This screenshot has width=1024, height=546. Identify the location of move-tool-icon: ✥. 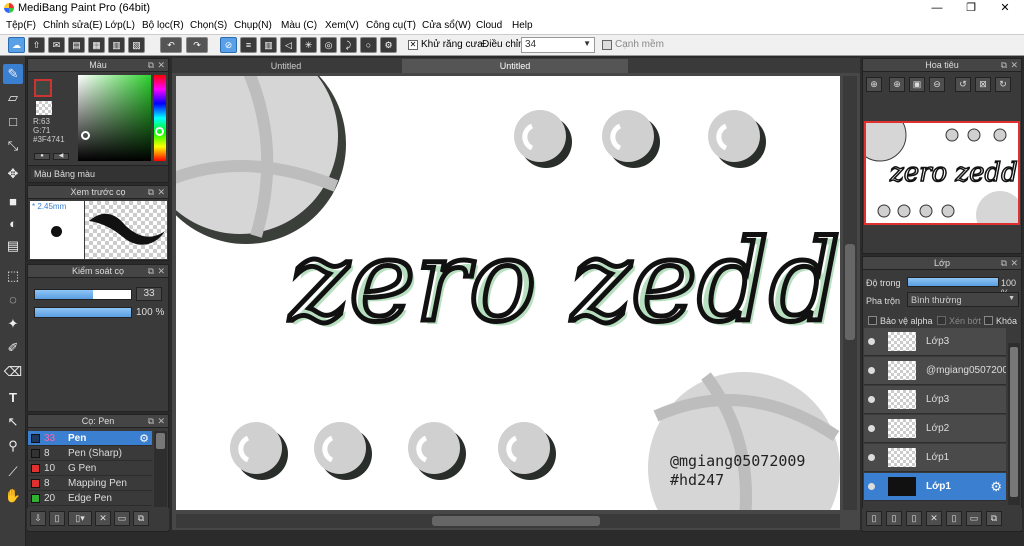
(13, 174).